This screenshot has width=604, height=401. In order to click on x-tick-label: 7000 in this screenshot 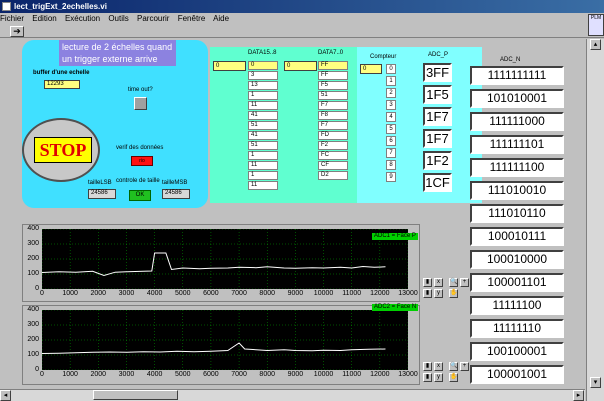, I will do `click(239, 374)`.